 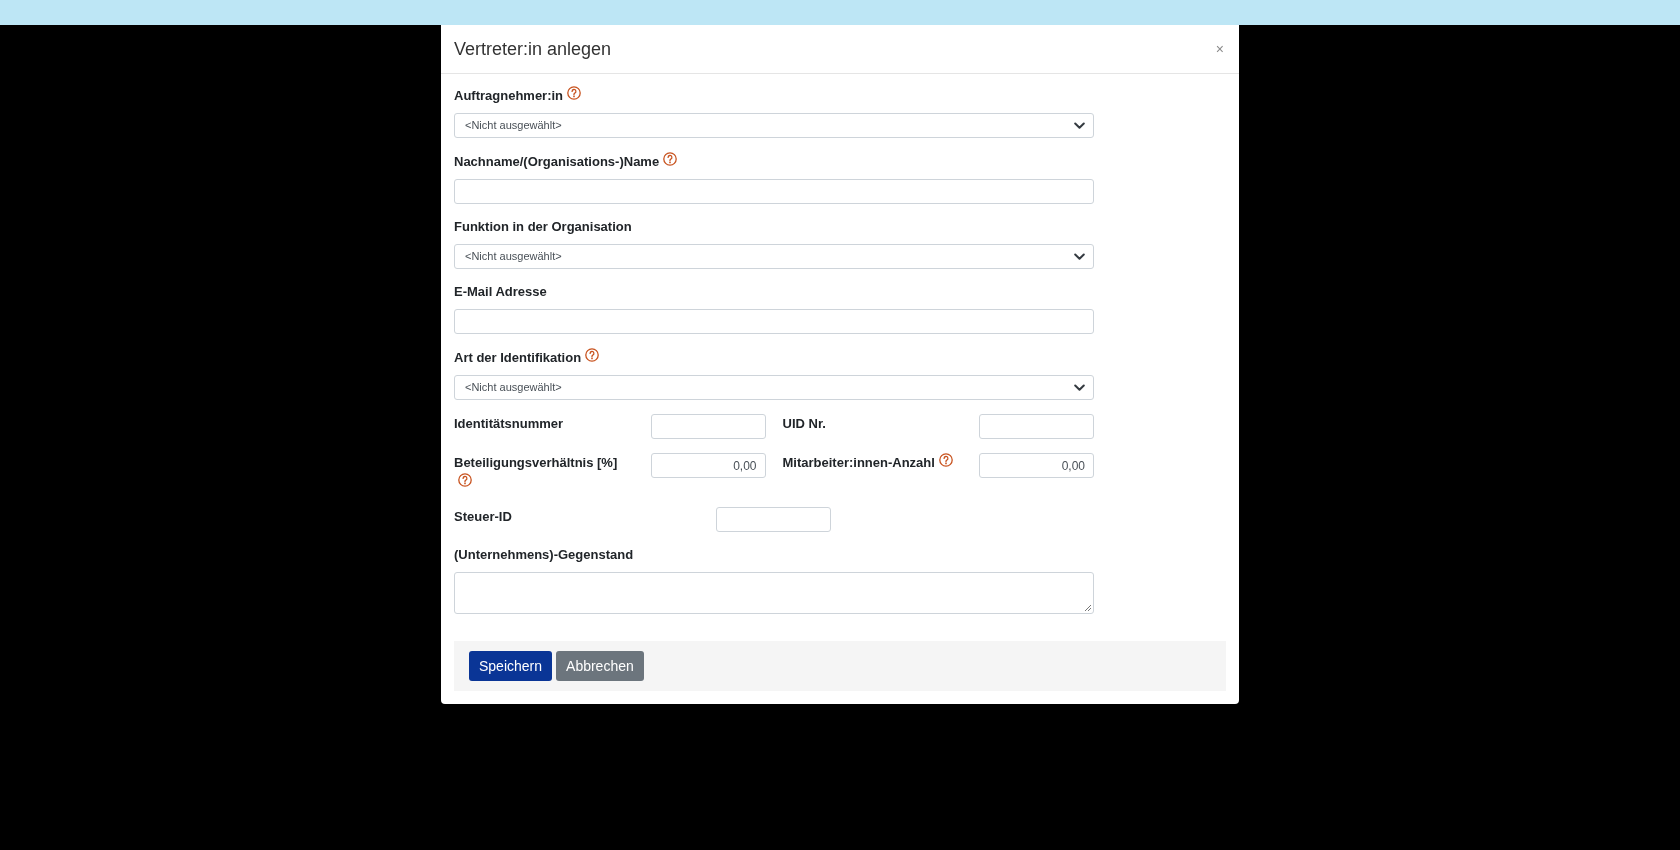 I want to click on field-label: Auftragnehmer:in, so click(x=509, y=95).